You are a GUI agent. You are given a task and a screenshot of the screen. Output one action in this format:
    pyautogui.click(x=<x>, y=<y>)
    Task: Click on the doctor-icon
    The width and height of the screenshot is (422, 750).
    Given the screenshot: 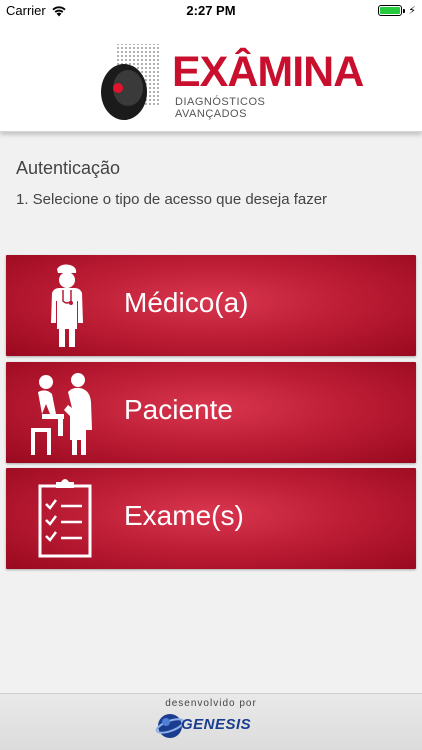 What is the action you would take?
    pyautogui.click(x=67, y=305)
    